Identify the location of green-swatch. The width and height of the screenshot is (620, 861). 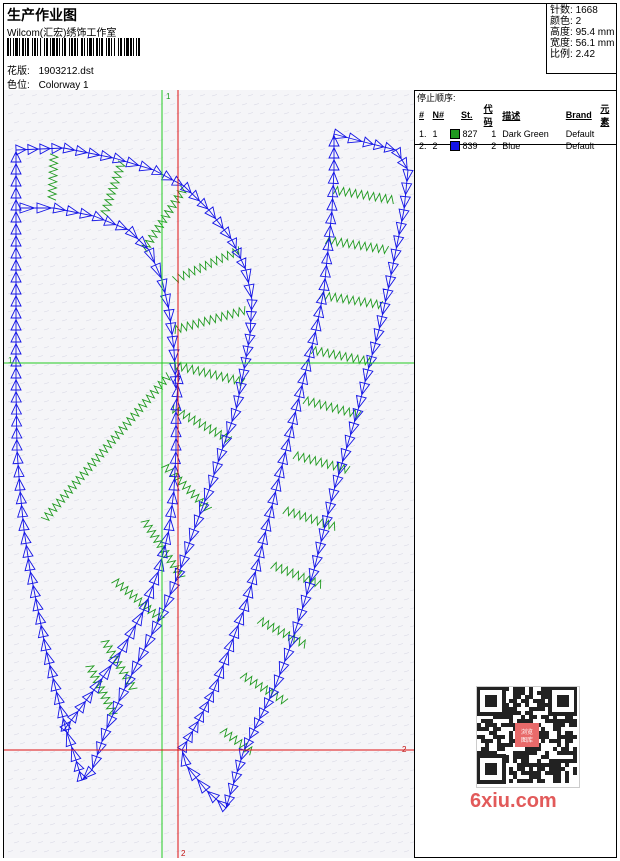
(455, 134).